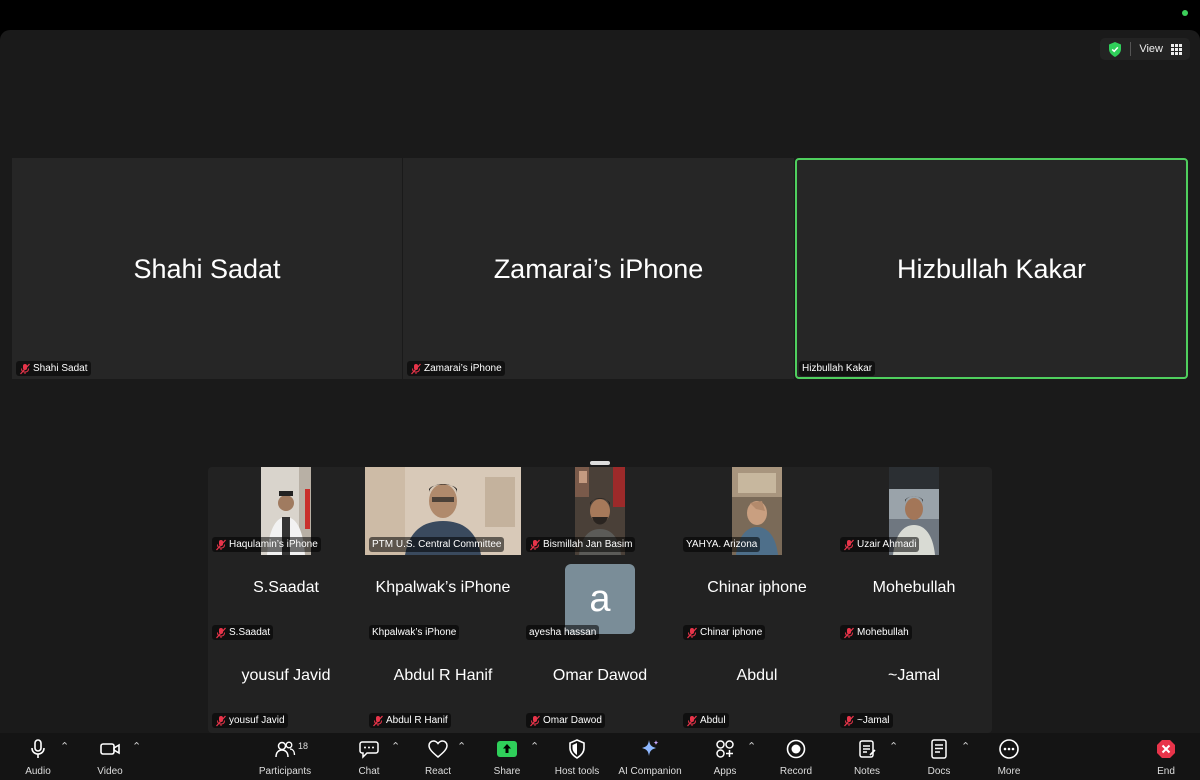 The image size is (1200, 780). Describe the element at coordinates (600, 511) in the screenshot. I see `participant-tile: Bismillah Jan Basim` at that location.